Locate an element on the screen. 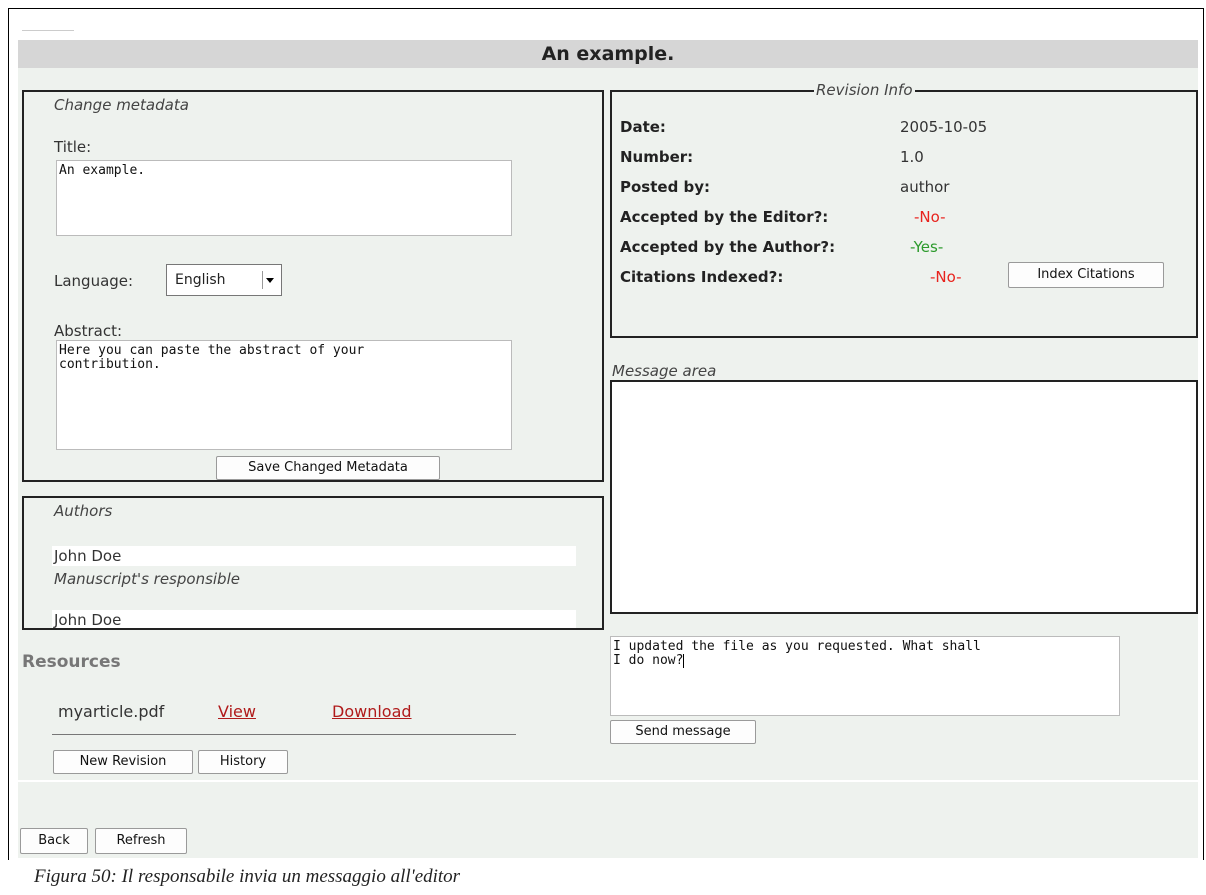 The width and height of the screenshot is (1206, 895). back-button: Back is located at coordinates (54, 841).